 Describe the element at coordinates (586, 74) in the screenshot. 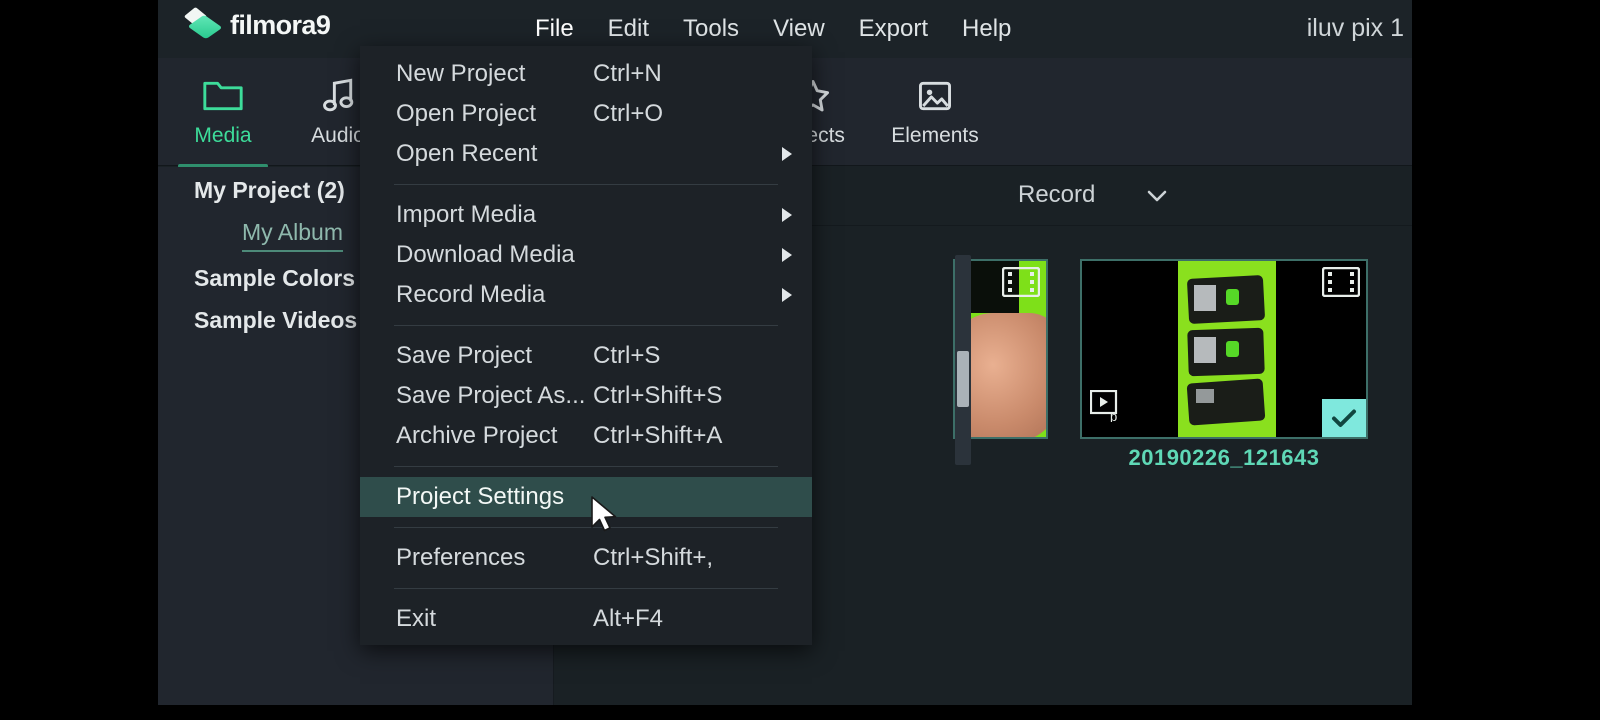

I see `menu-item-new-project: New Project Ctrl+N` at that location.